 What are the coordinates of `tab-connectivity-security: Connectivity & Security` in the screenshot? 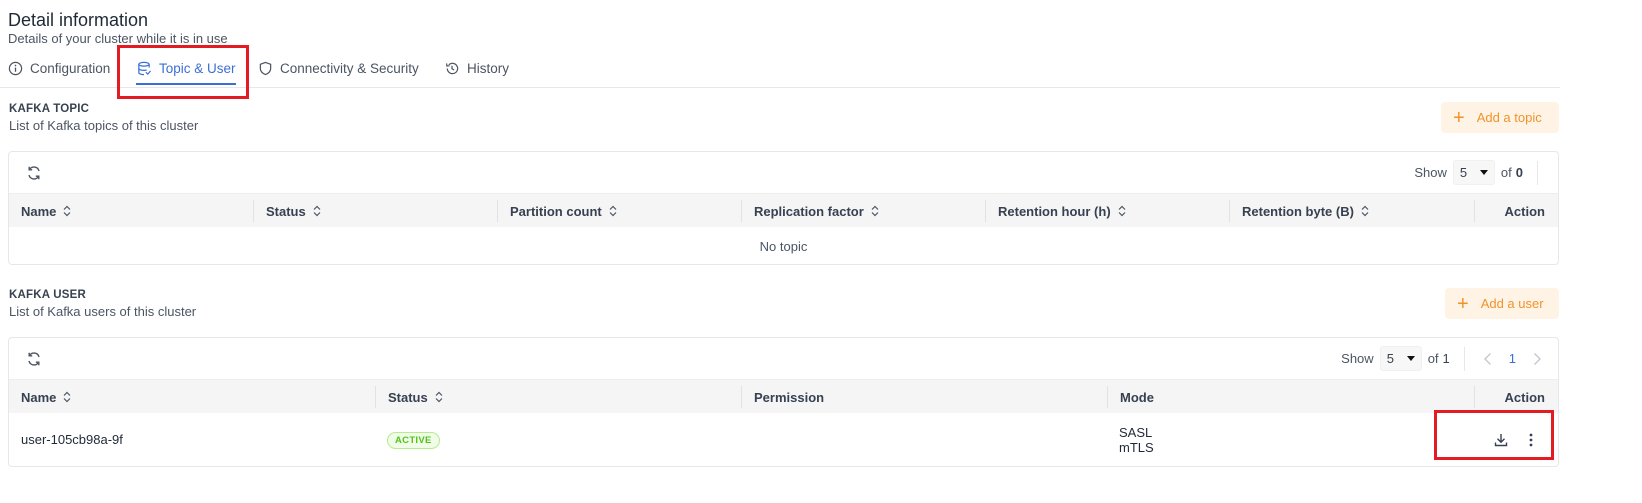 It's located at (338, 72).